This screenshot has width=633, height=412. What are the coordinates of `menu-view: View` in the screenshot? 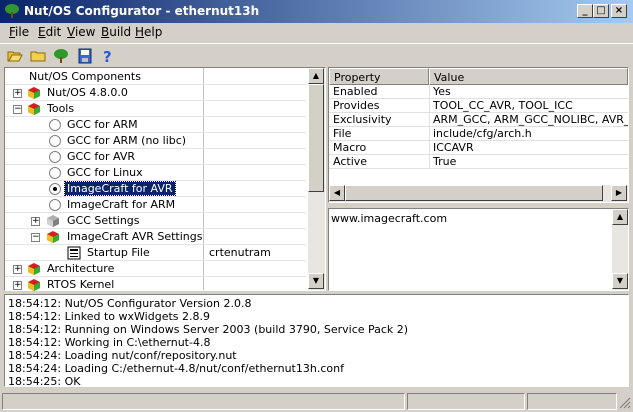 It's located at (81, 32).